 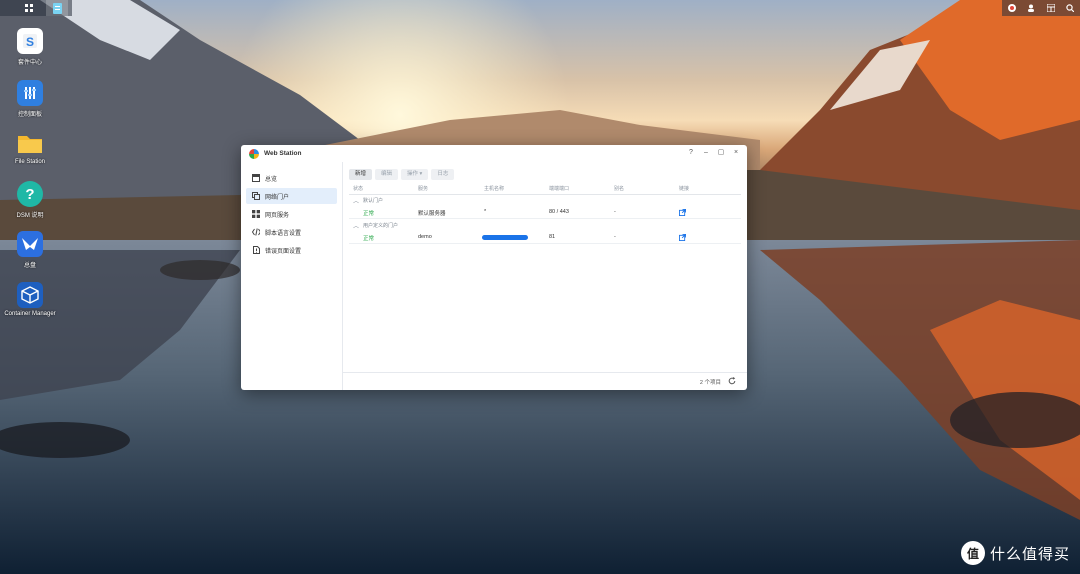 What do you see at coordinates (271, 179) in the screenshot?
I see `sidebar-item-label: 总览` at bounding box center [271, 179].